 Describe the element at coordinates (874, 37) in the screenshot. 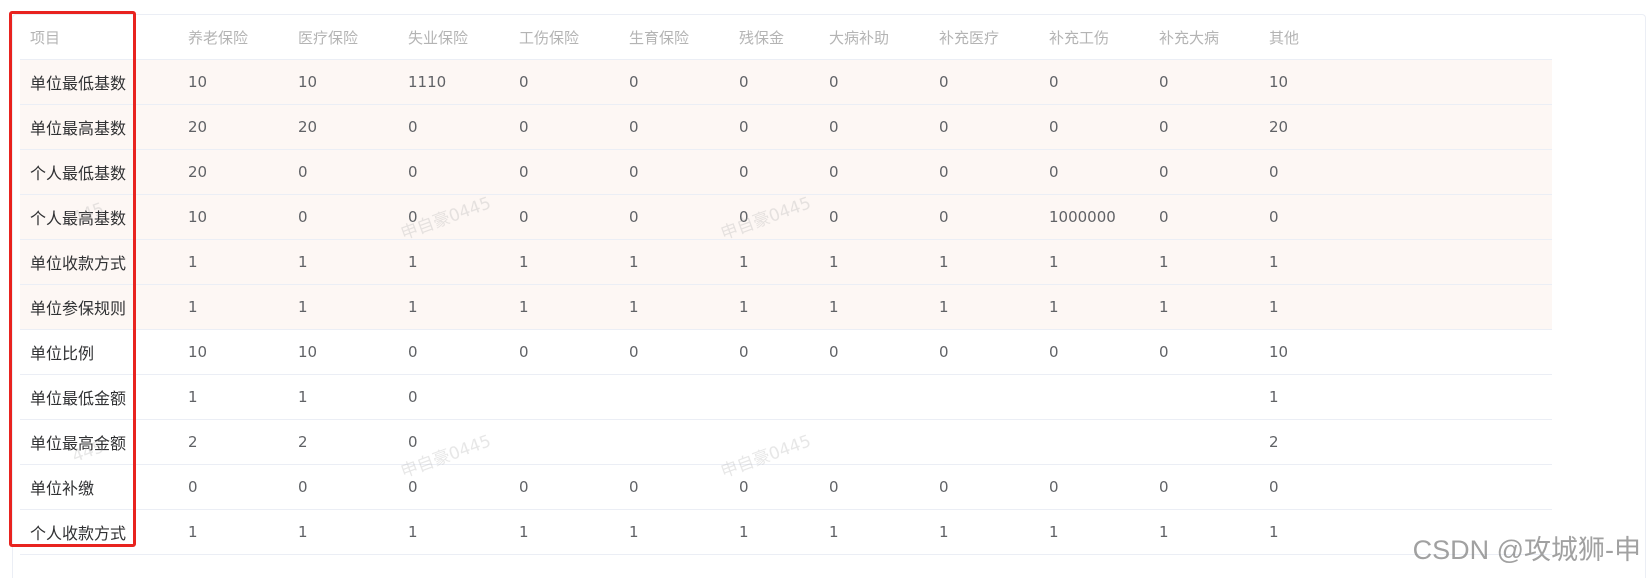

I see `column-header: 大病补助` at that location.